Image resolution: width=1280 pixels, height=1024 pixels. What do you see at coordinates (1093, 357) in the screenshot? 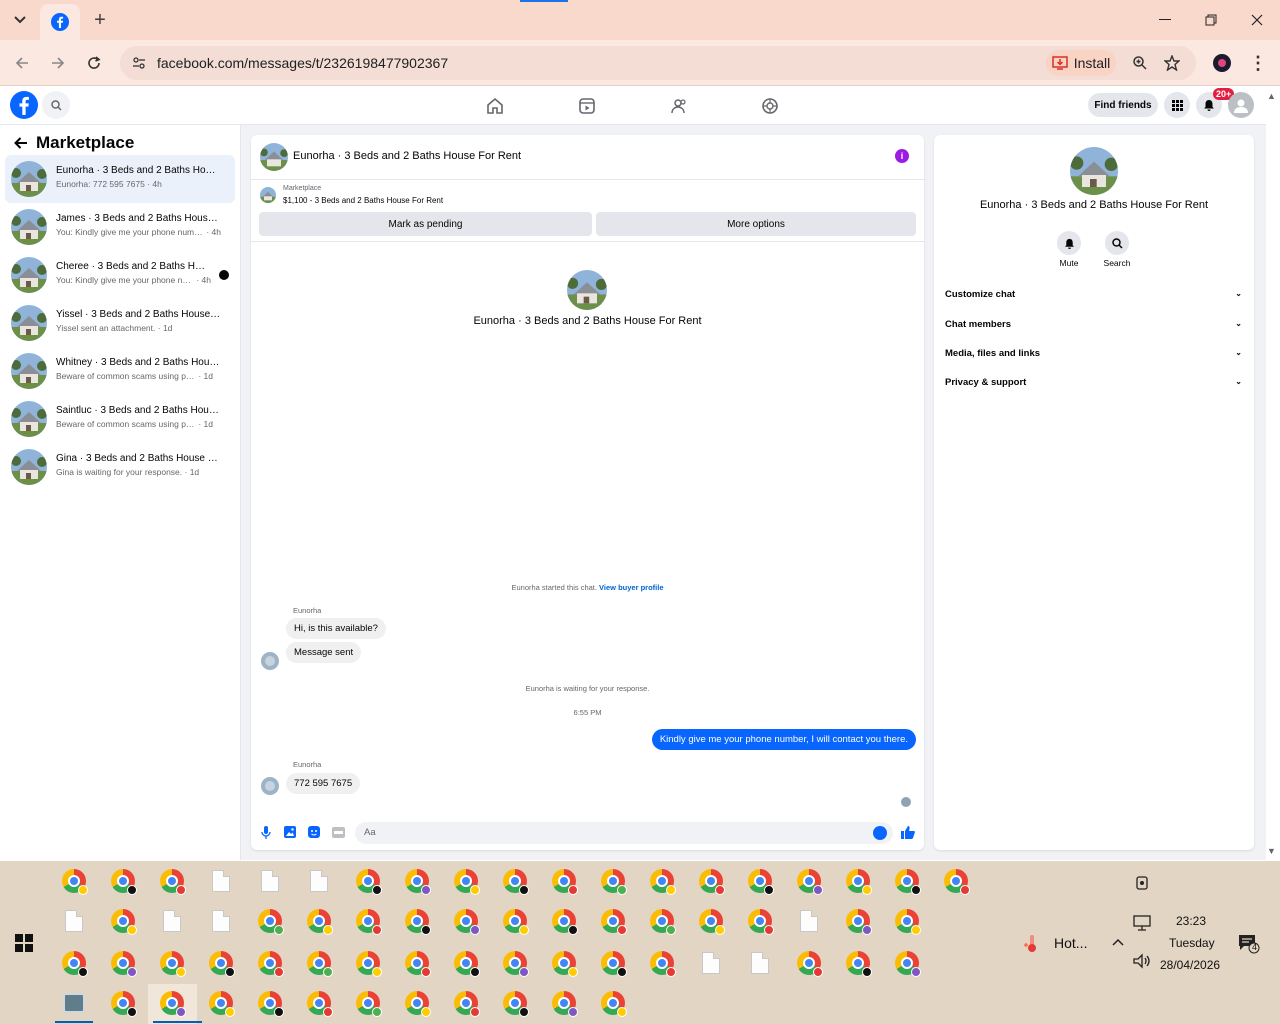
I see `media-files-section: Media, files and links ⌄` at bounding box center [1093, 357].